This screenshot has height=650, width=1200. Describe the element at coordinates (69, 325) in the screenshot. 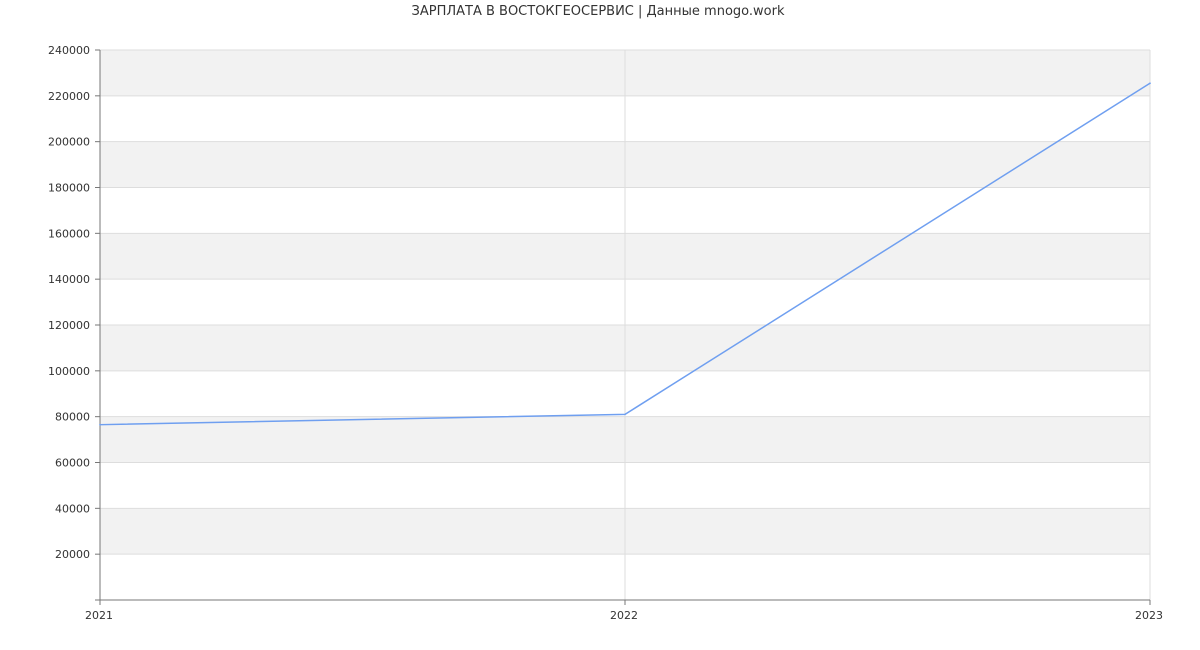

I see `y-tick-label: 120000` at that location.